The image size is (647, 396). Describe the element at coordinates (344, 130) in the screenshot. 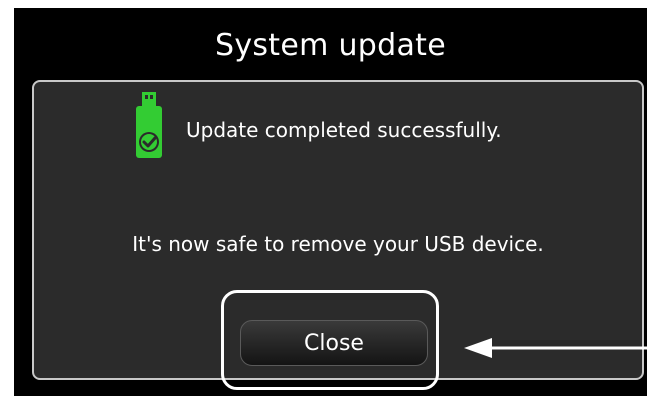

I see `success-message: Update completed successfully.` at that location.